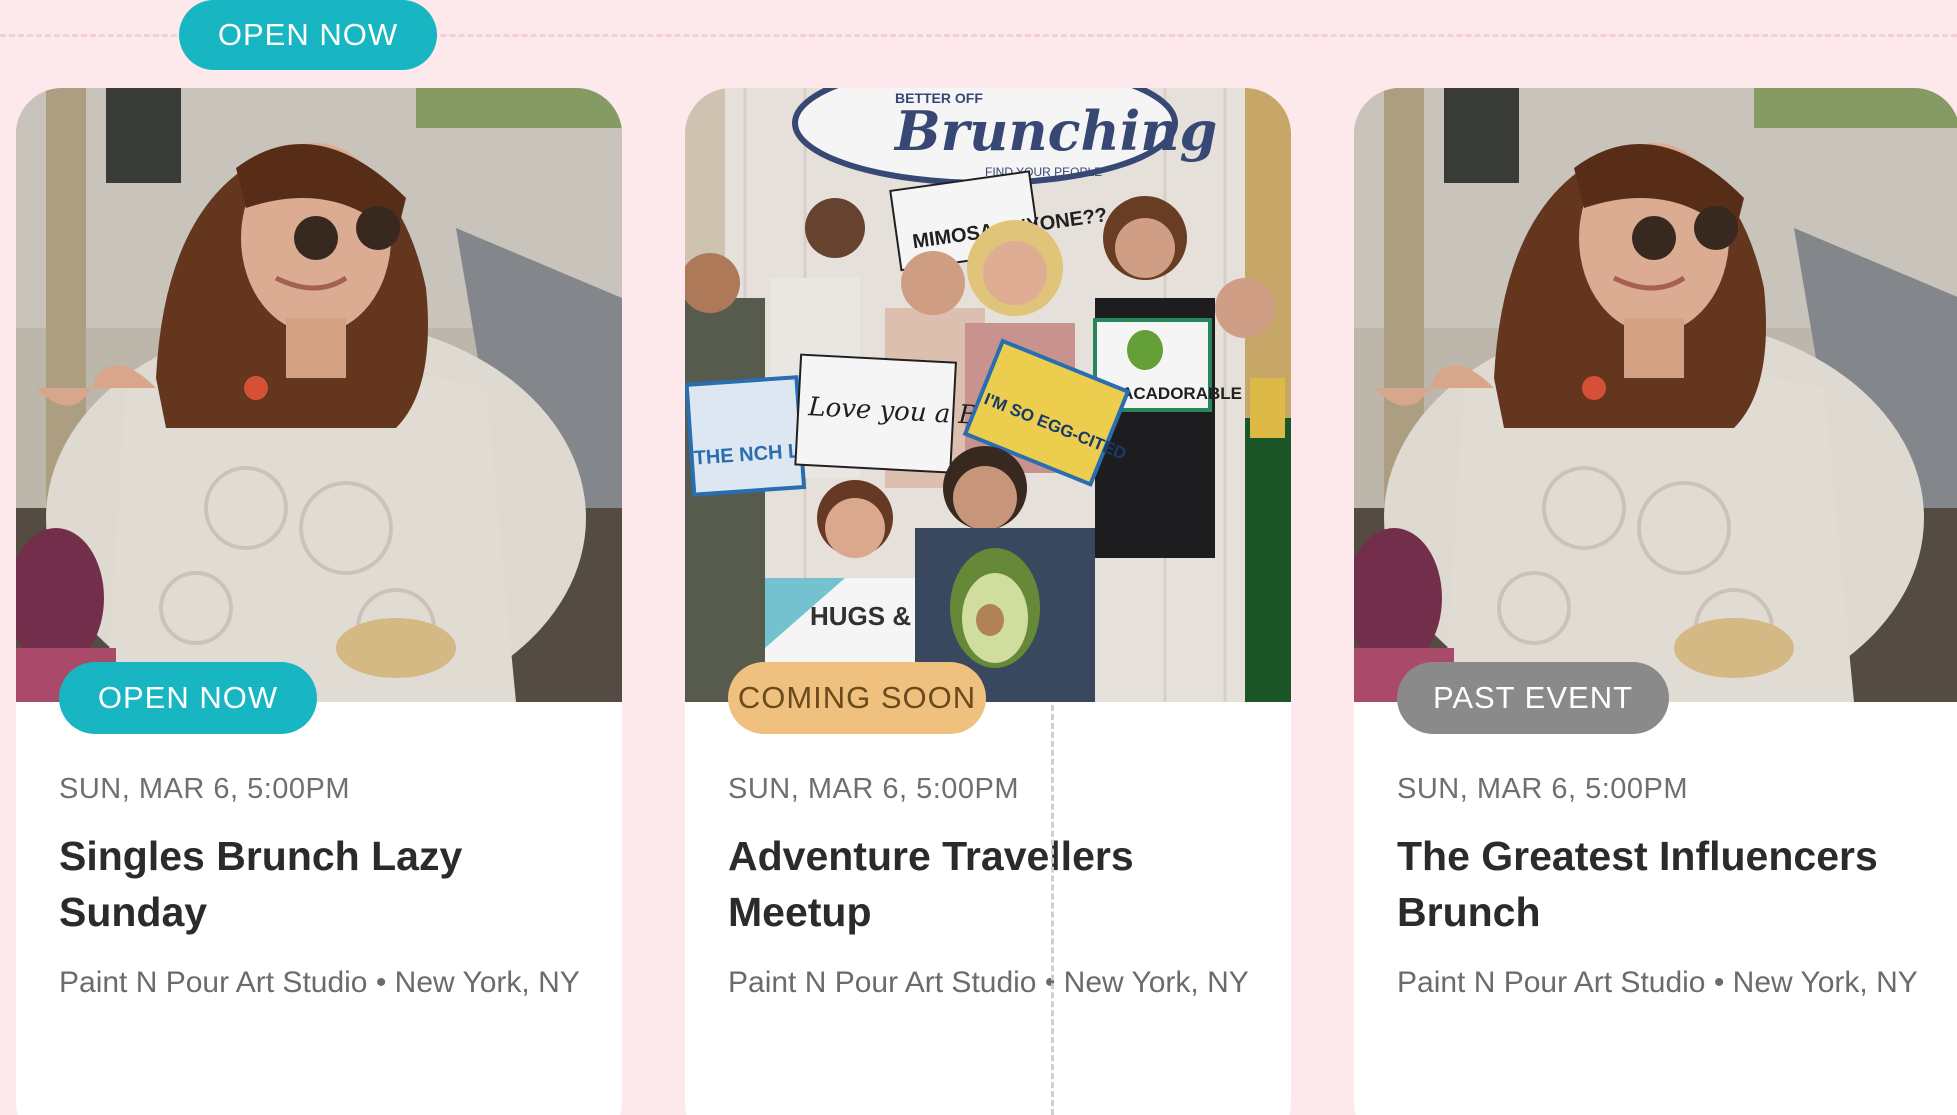  Describe the element at coordinates (329, 884) in the screenshot. I see `event-title: Singles Brunch Lazy Sunday` at that location.